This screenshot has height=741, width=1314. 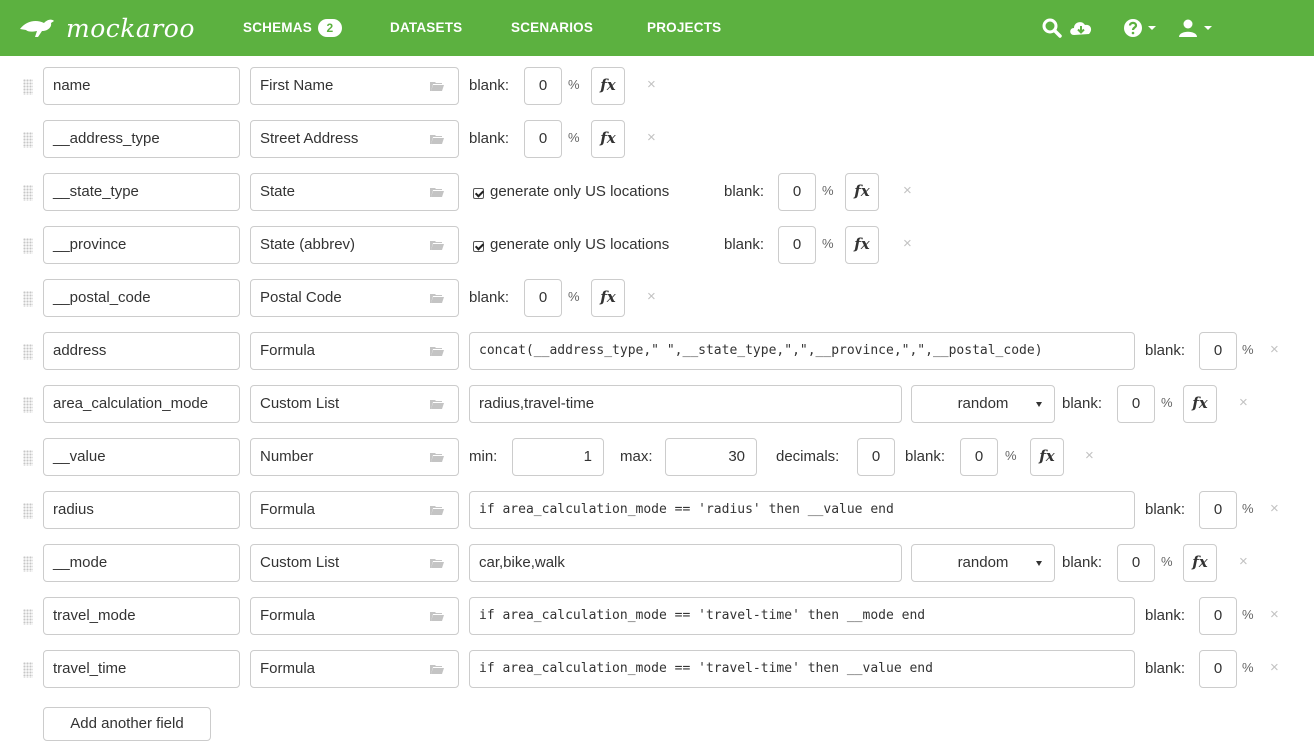 I want to click on search-icon, so click(x=1052, y=28).